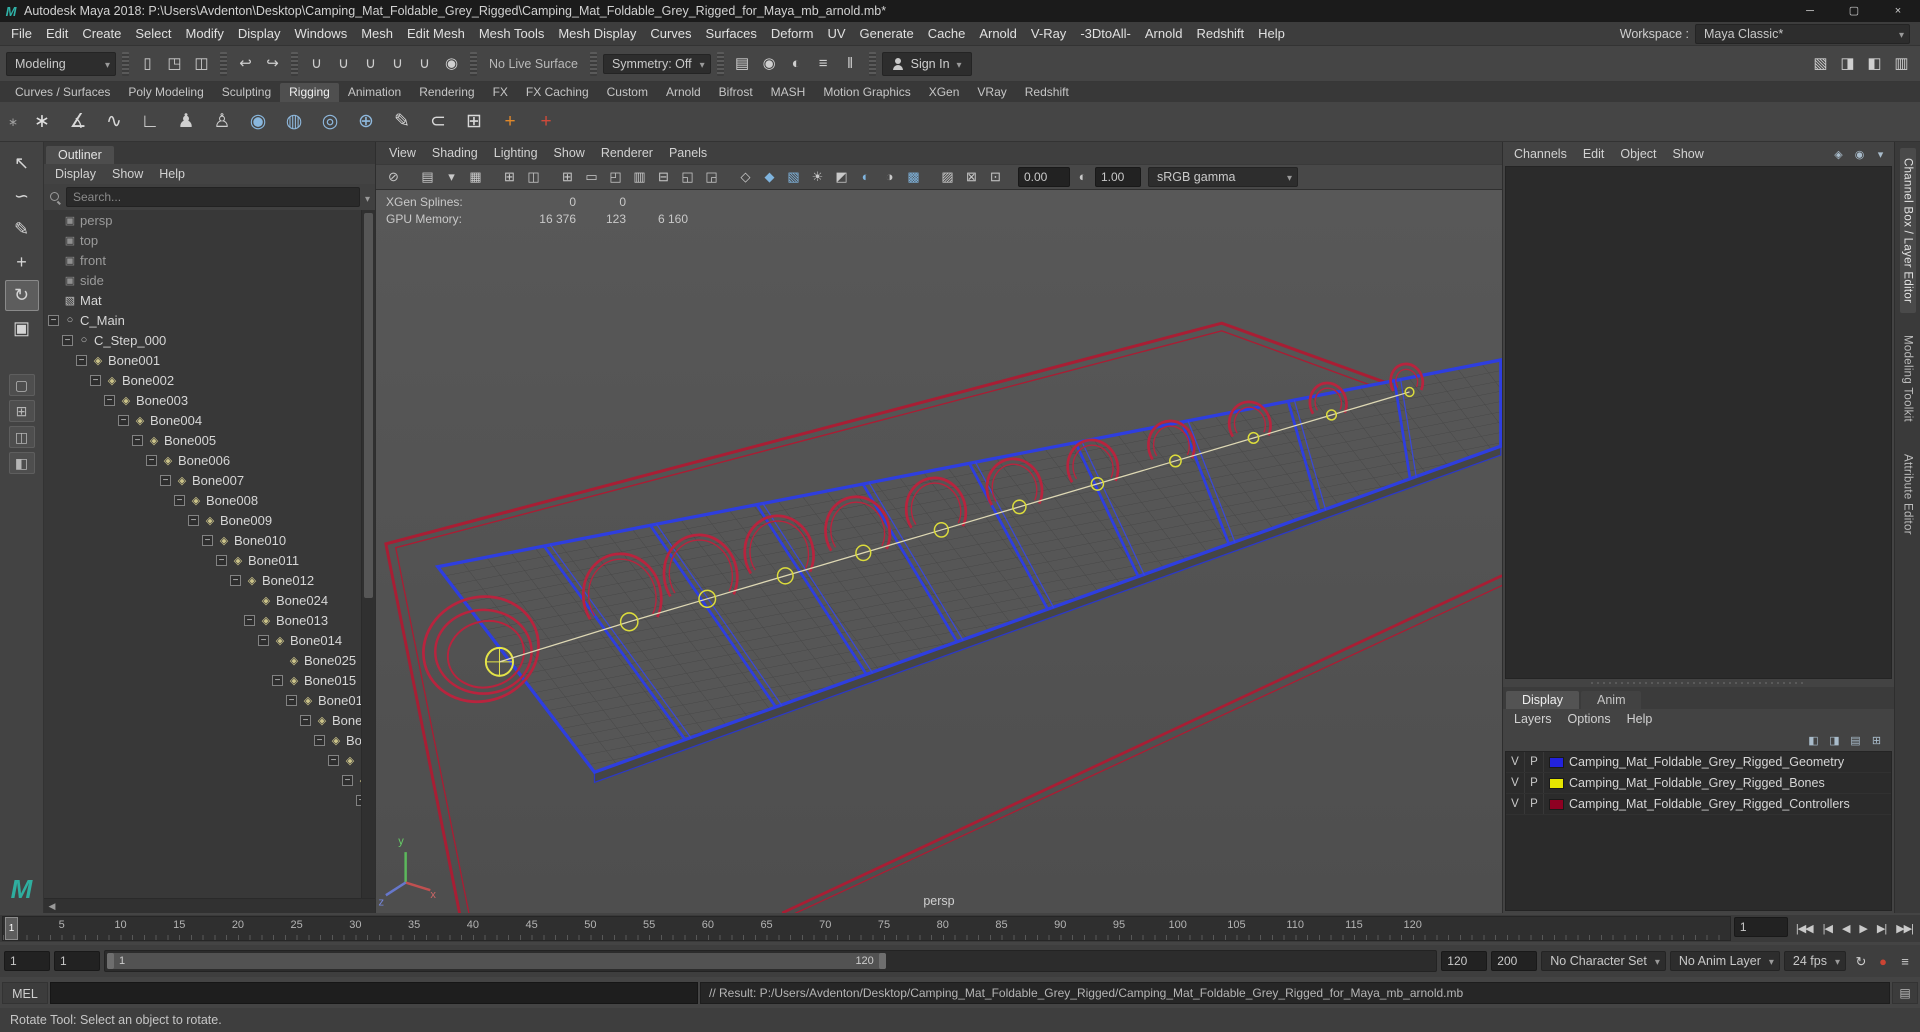 The height and width of the screenshot is (1032, 1920). I want to click on menu-item: V-Ray, so click(1048, 34).